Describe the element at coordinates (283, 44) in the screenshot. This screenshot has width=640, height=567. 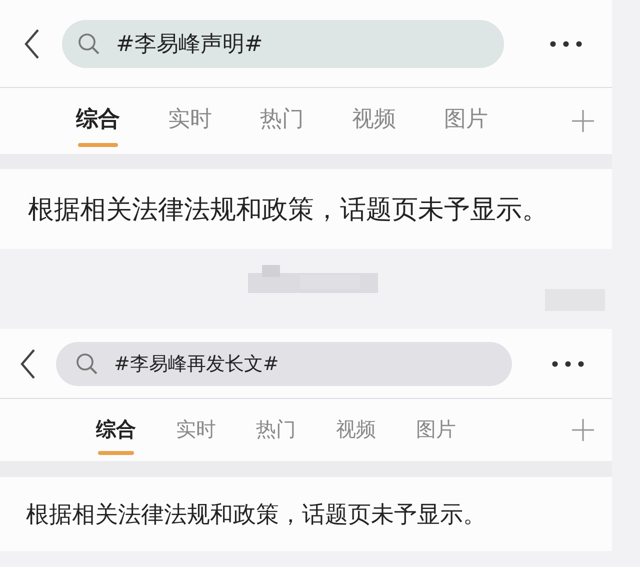
I see `search-field: #李易峰声明#` at that location.